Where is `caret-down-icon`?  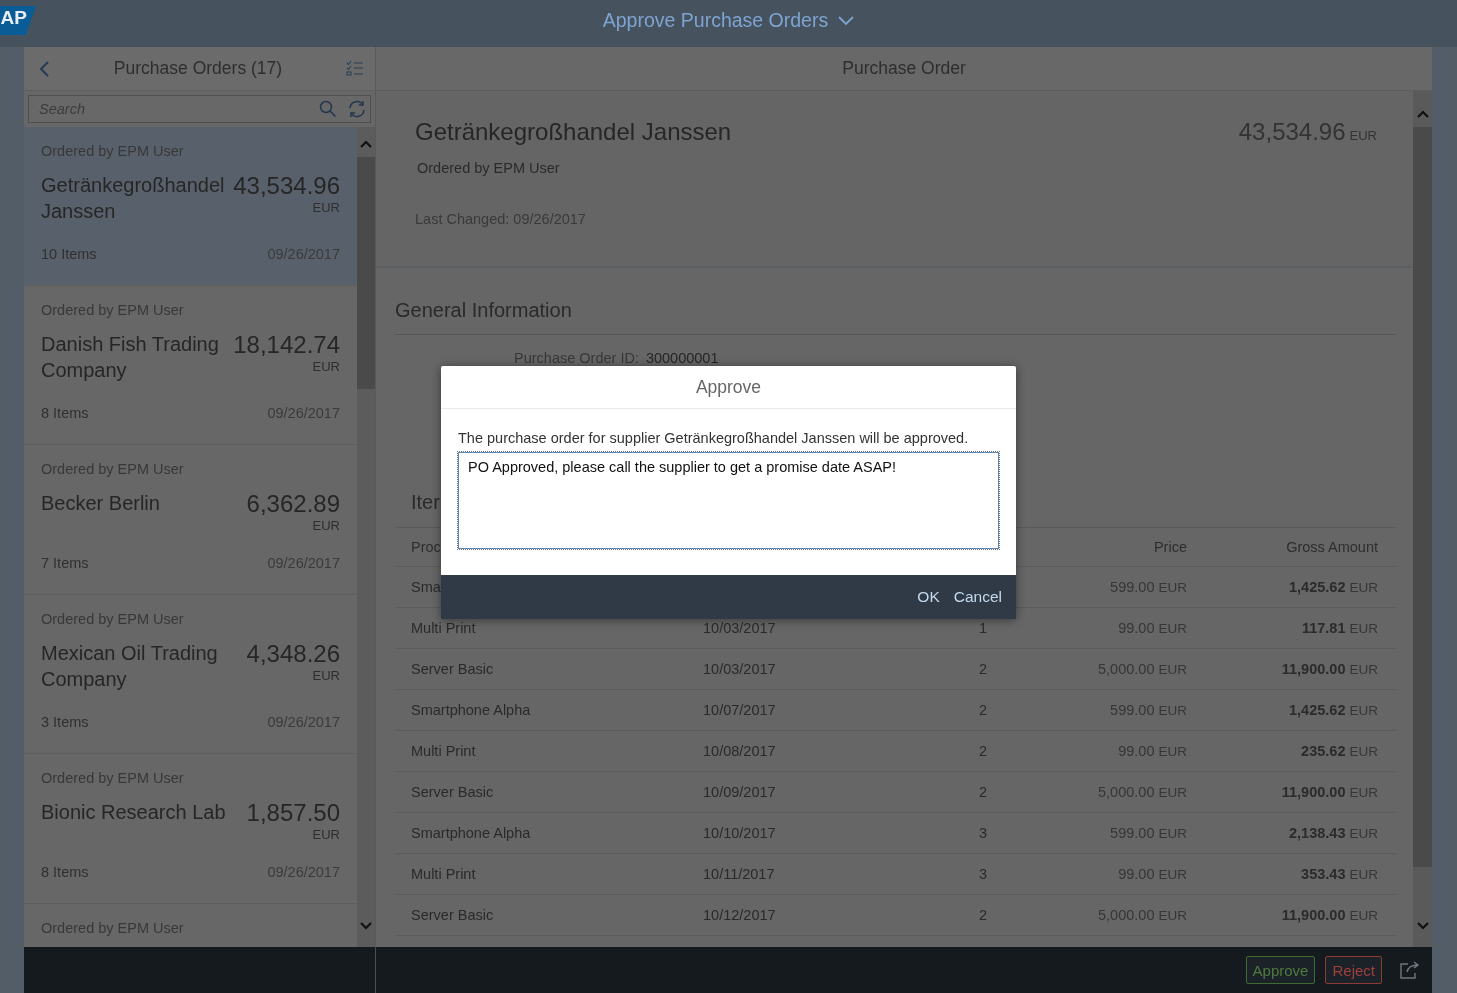 caret-down-icon is located at coordinates (846, 20).